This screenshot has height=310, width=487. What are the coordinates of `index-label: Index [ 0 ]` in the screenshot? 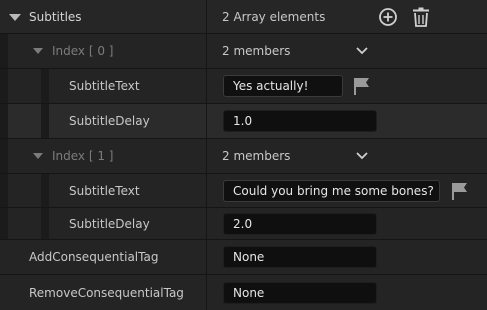 It's located at (83, 51).